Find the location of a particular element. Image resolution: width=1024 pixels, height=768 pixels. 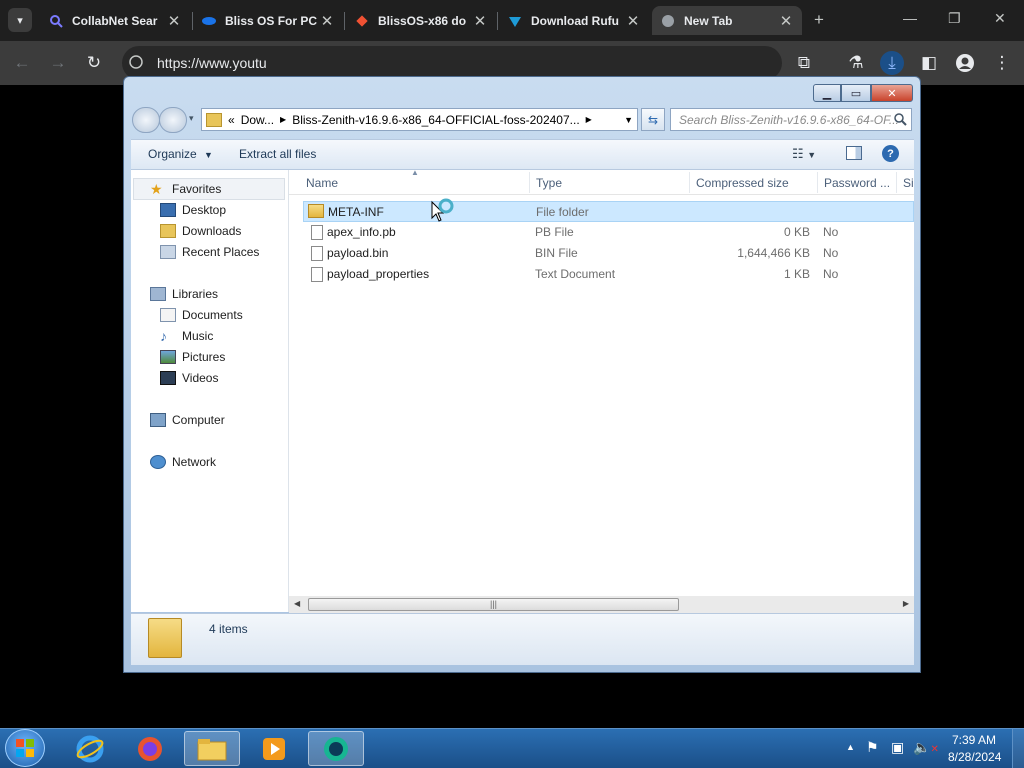

minimize-icon: ▁ is located at coordinates (827, 93).